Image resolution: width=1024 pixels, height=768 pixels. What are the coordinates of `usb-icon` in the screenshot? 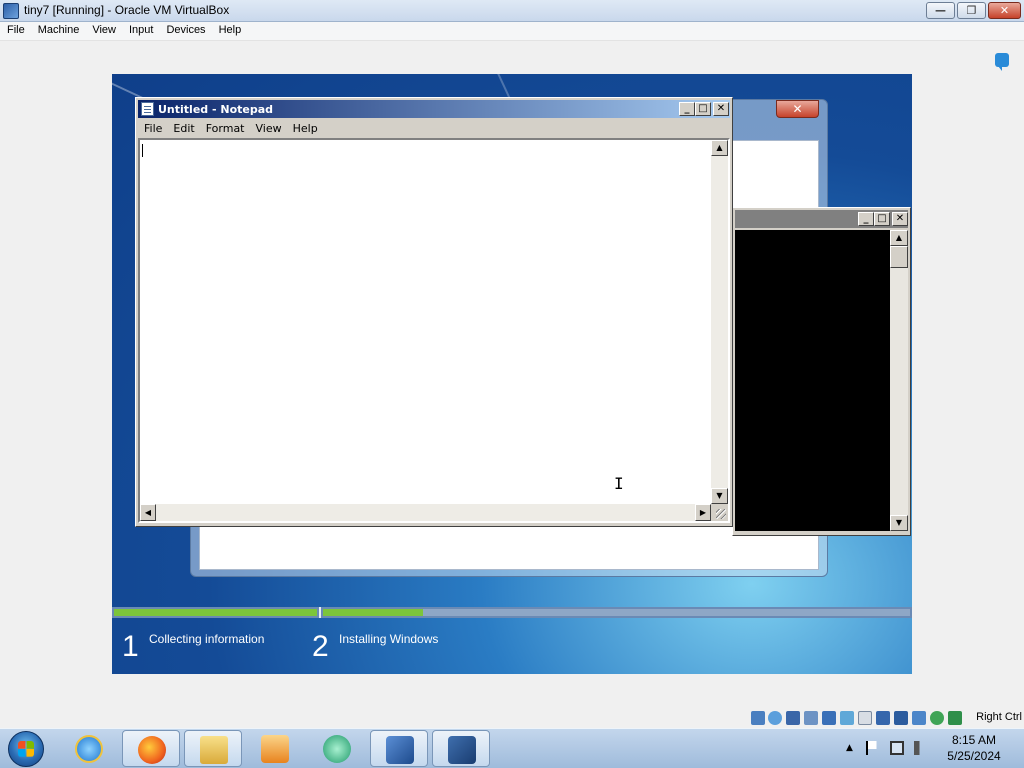 It's located at (847, 718).